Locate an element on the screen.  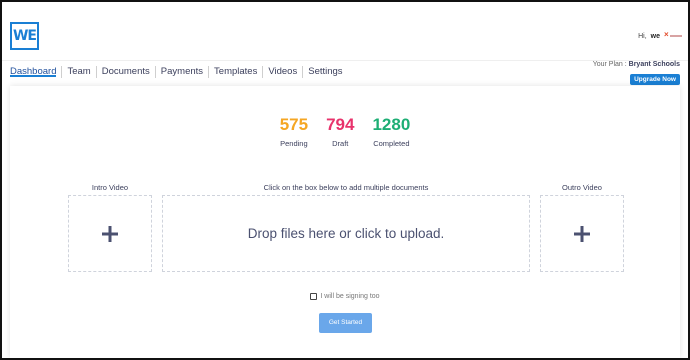
signing-label: I will be signing too is located at coordinates (349, 296).